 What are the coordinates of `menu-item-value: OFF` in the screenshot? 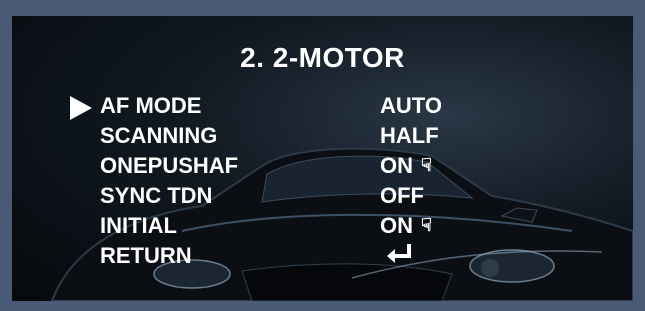 It's located at (402, 196).